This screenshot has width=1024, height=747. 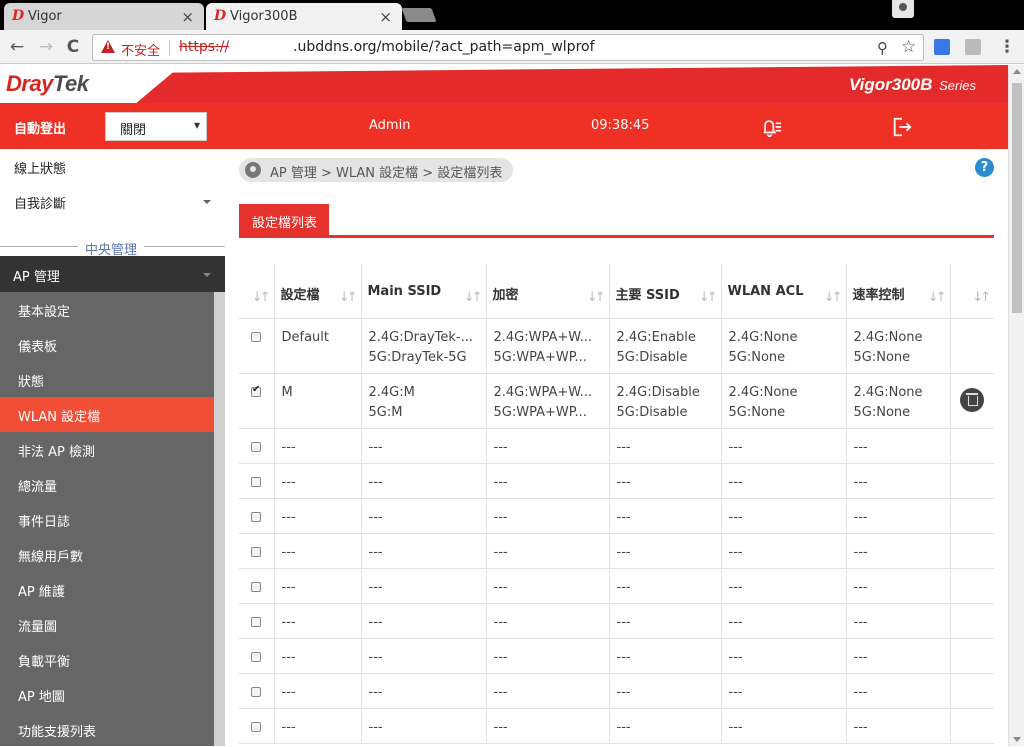 I want to click on browser-tab-vigor: D Vigor ×, so click(x=104, y=16).